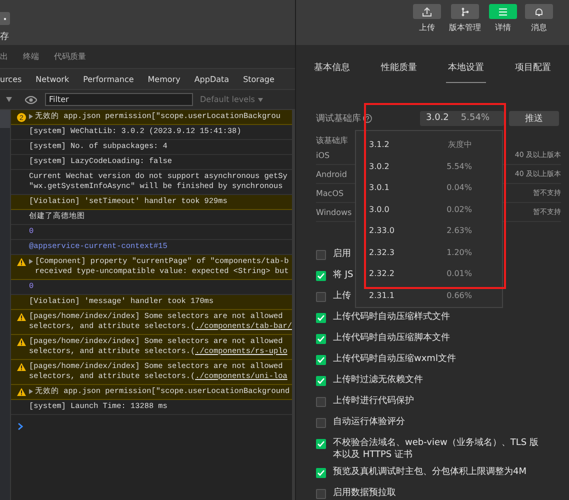 The image size is (569, 500). What do you see at coordinates (533, 67) in the screenshot?
I see `settings-tab: 项目配置` at bounding box center [533, 67].